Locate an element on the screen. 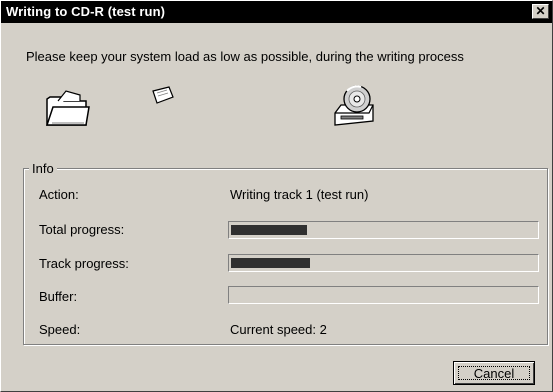 The width and height of the screenshot is (553, 392). cancel-button-label: Cancel is located at coordinates (494, 373).